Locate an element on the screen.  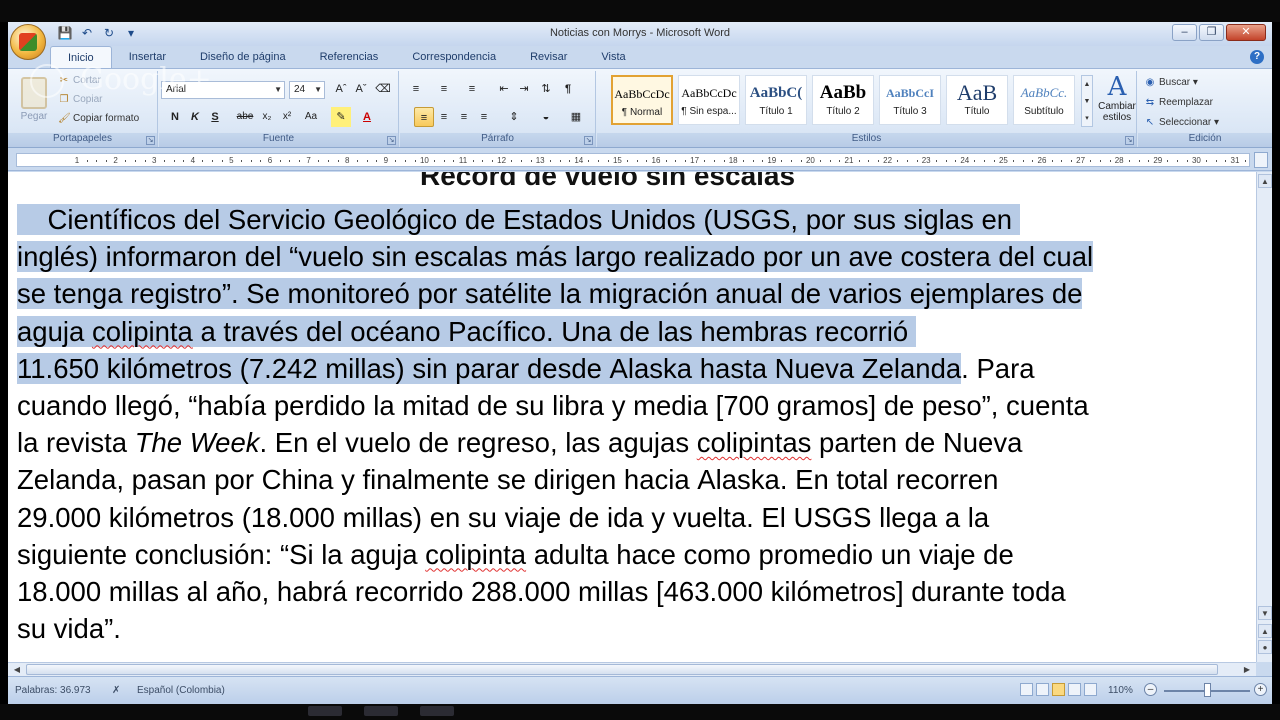
style-subtitle: AaBbCc. Subtítulo is located at coordinates (1044, 100).